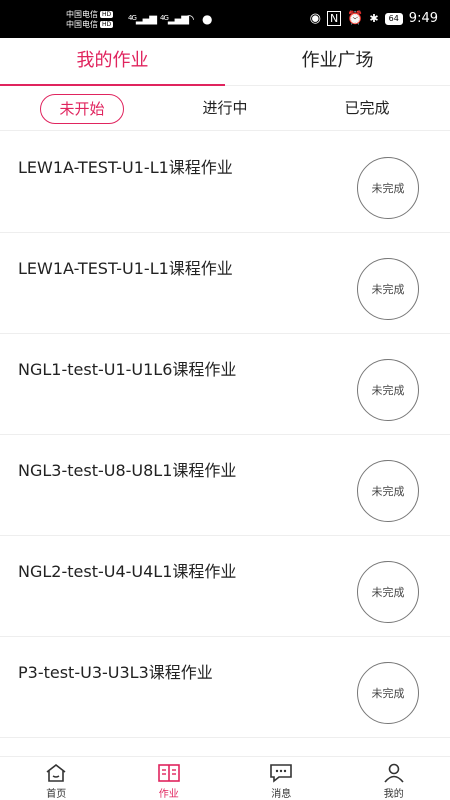 The width and height of the screenshot is (450, 800). I want to click on bluetooth-icon: ✱, so click(374, 18).